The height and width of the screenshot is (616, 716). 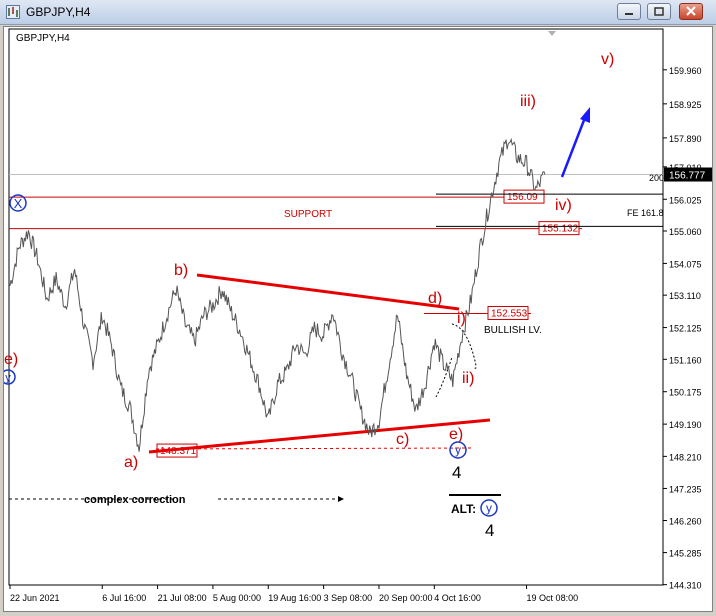 I want to click on close-button, so click(x=691, y=11).